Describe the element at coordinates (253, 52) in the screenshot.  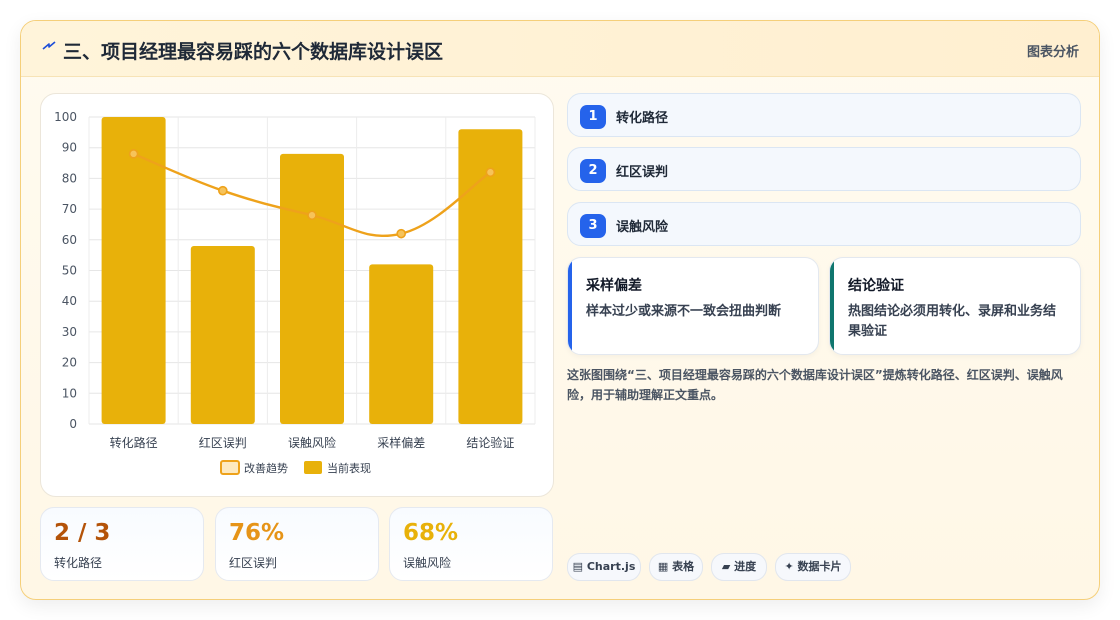
I see `page-title: 三、项目经理最容易踩的六个数据库设计误区` at that location.